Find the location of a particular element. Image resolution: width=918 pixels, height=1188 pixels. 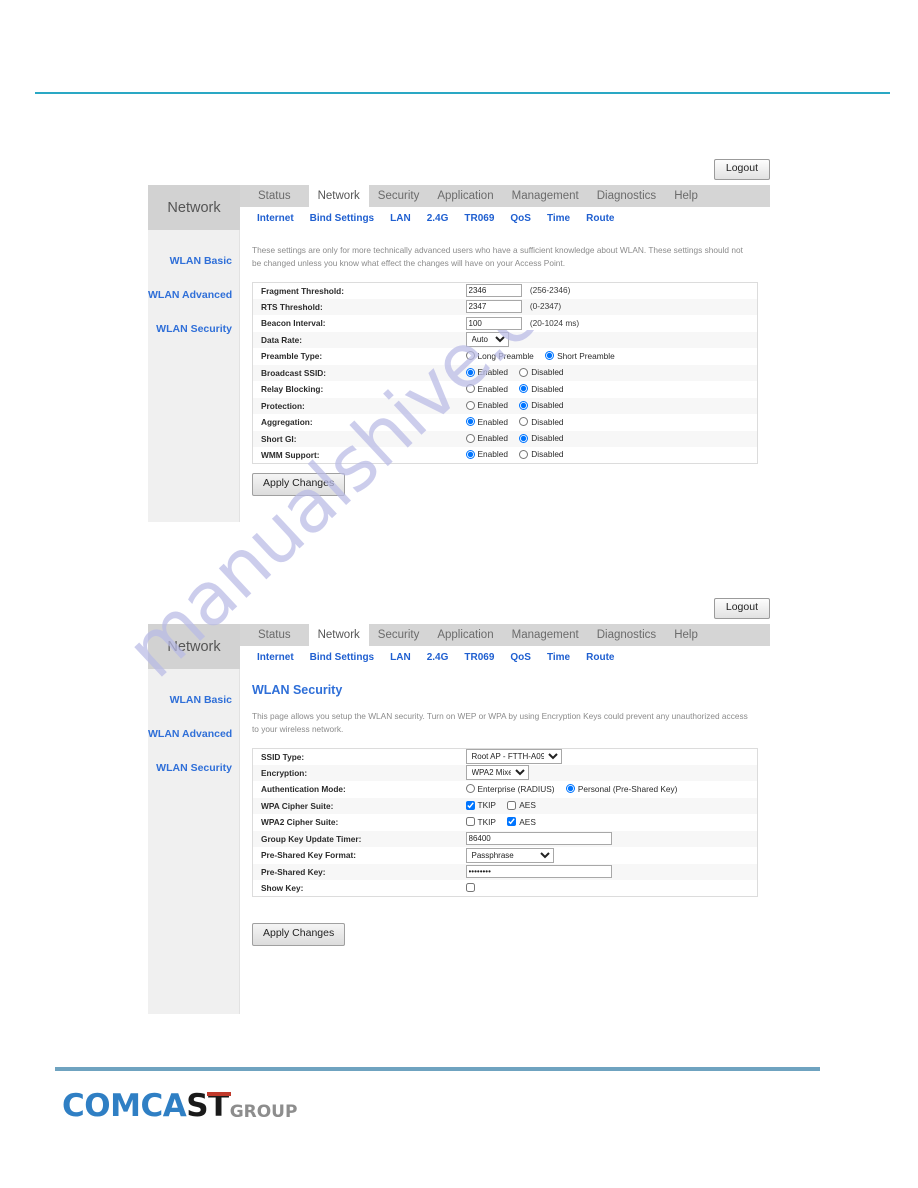

short-gi-disabled-option: Disabled is located at coordinates (541, 438).